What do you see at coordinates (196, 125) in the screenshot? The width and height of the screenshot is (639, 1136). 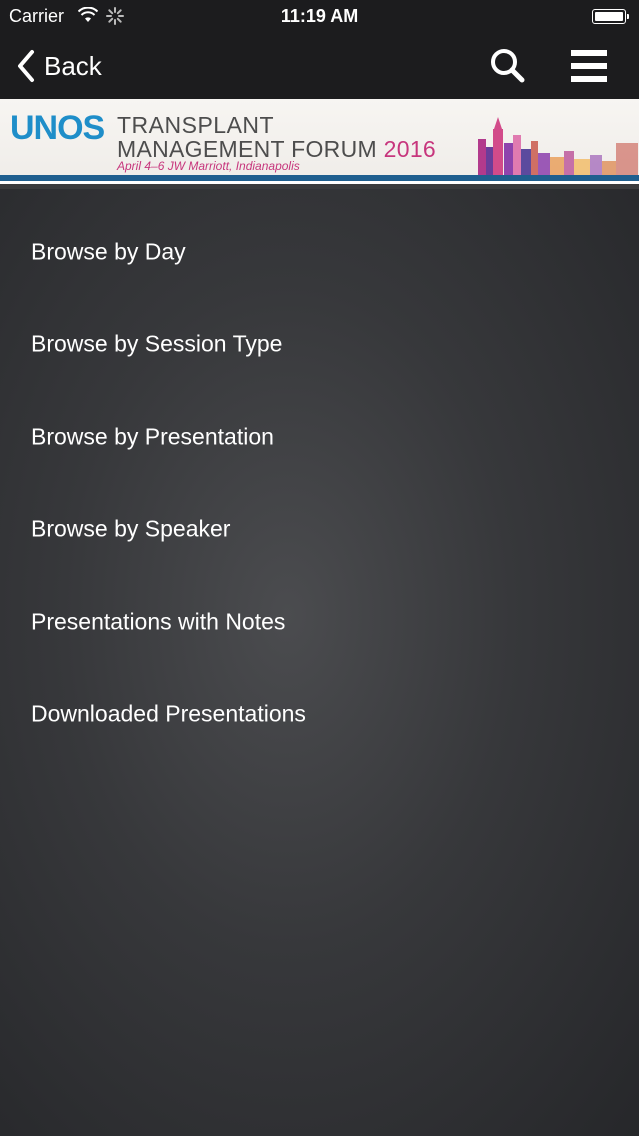 I see `banner-title-line1: TRANSPLANT` at bounding box center [196, 125].